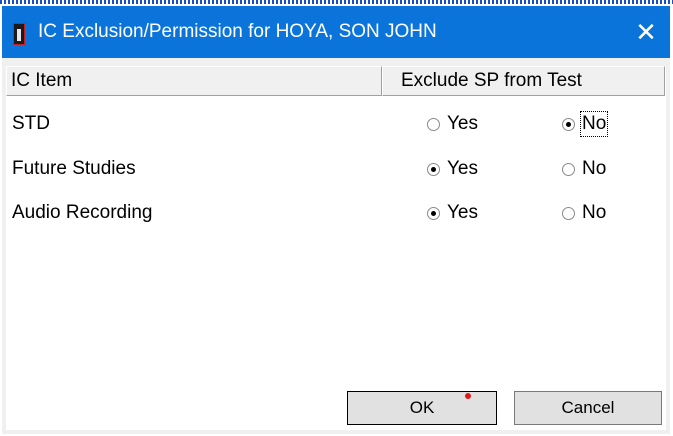 The height and width of the screenshot is (436, 673). Describe the element at coordinates (336, 126) in the screenshot. I see `table-row-std: STD Yes No` at that location.